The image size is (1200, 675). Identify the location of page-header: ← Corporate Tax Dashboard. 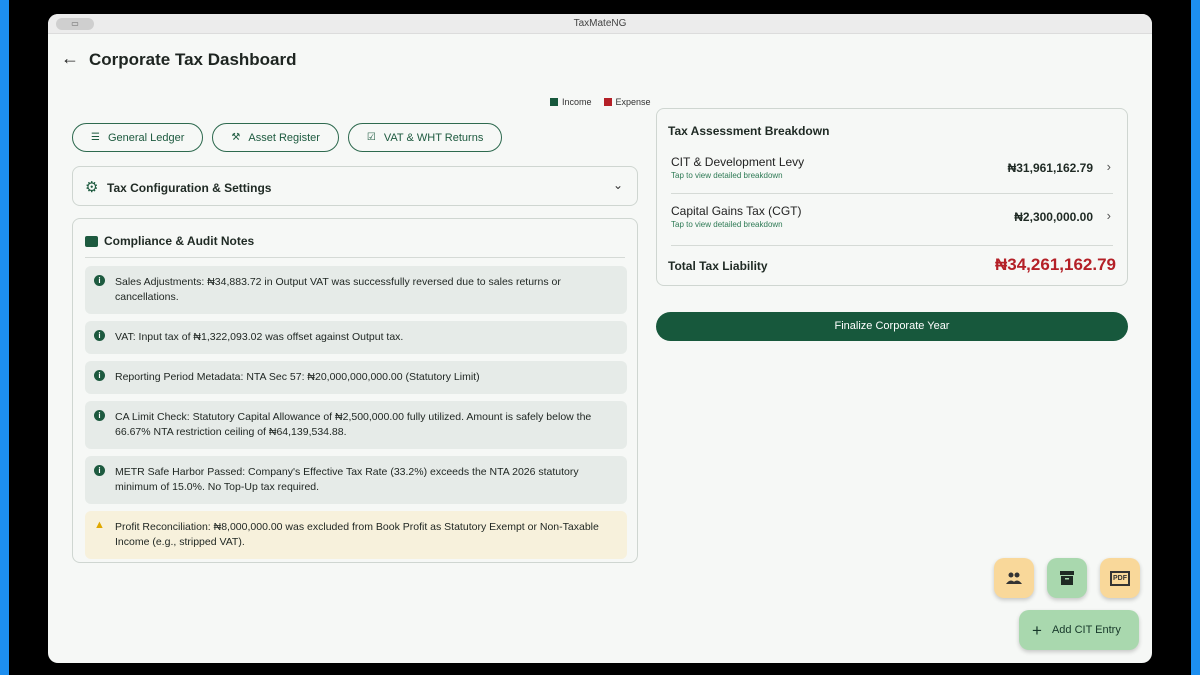
(600, 59).